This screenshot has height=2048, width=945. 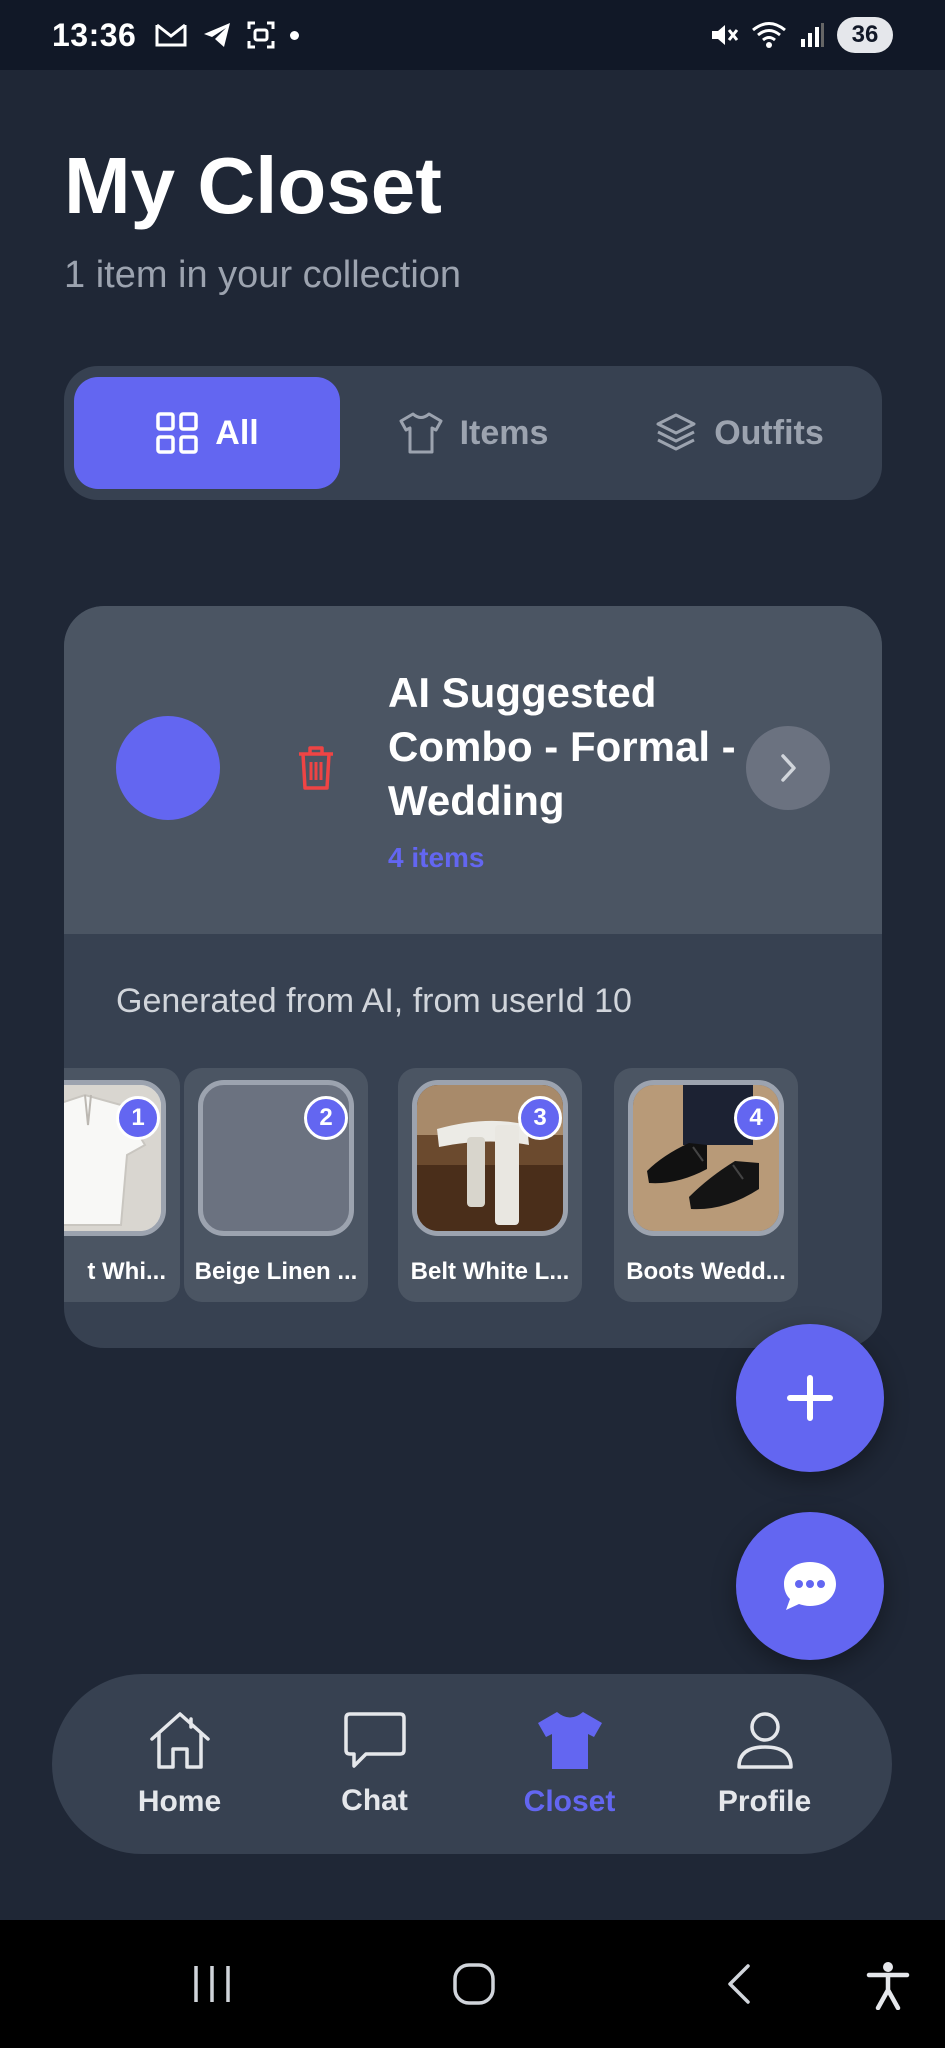 I want to click on chat-bubble-icon, so click(x=810, y=1586).